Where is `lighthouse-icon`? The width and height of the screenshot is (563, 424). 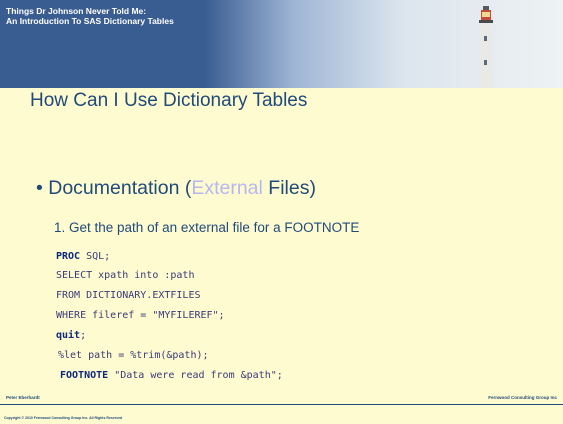 lighthouse-icon is located at coordinates (486, 47).